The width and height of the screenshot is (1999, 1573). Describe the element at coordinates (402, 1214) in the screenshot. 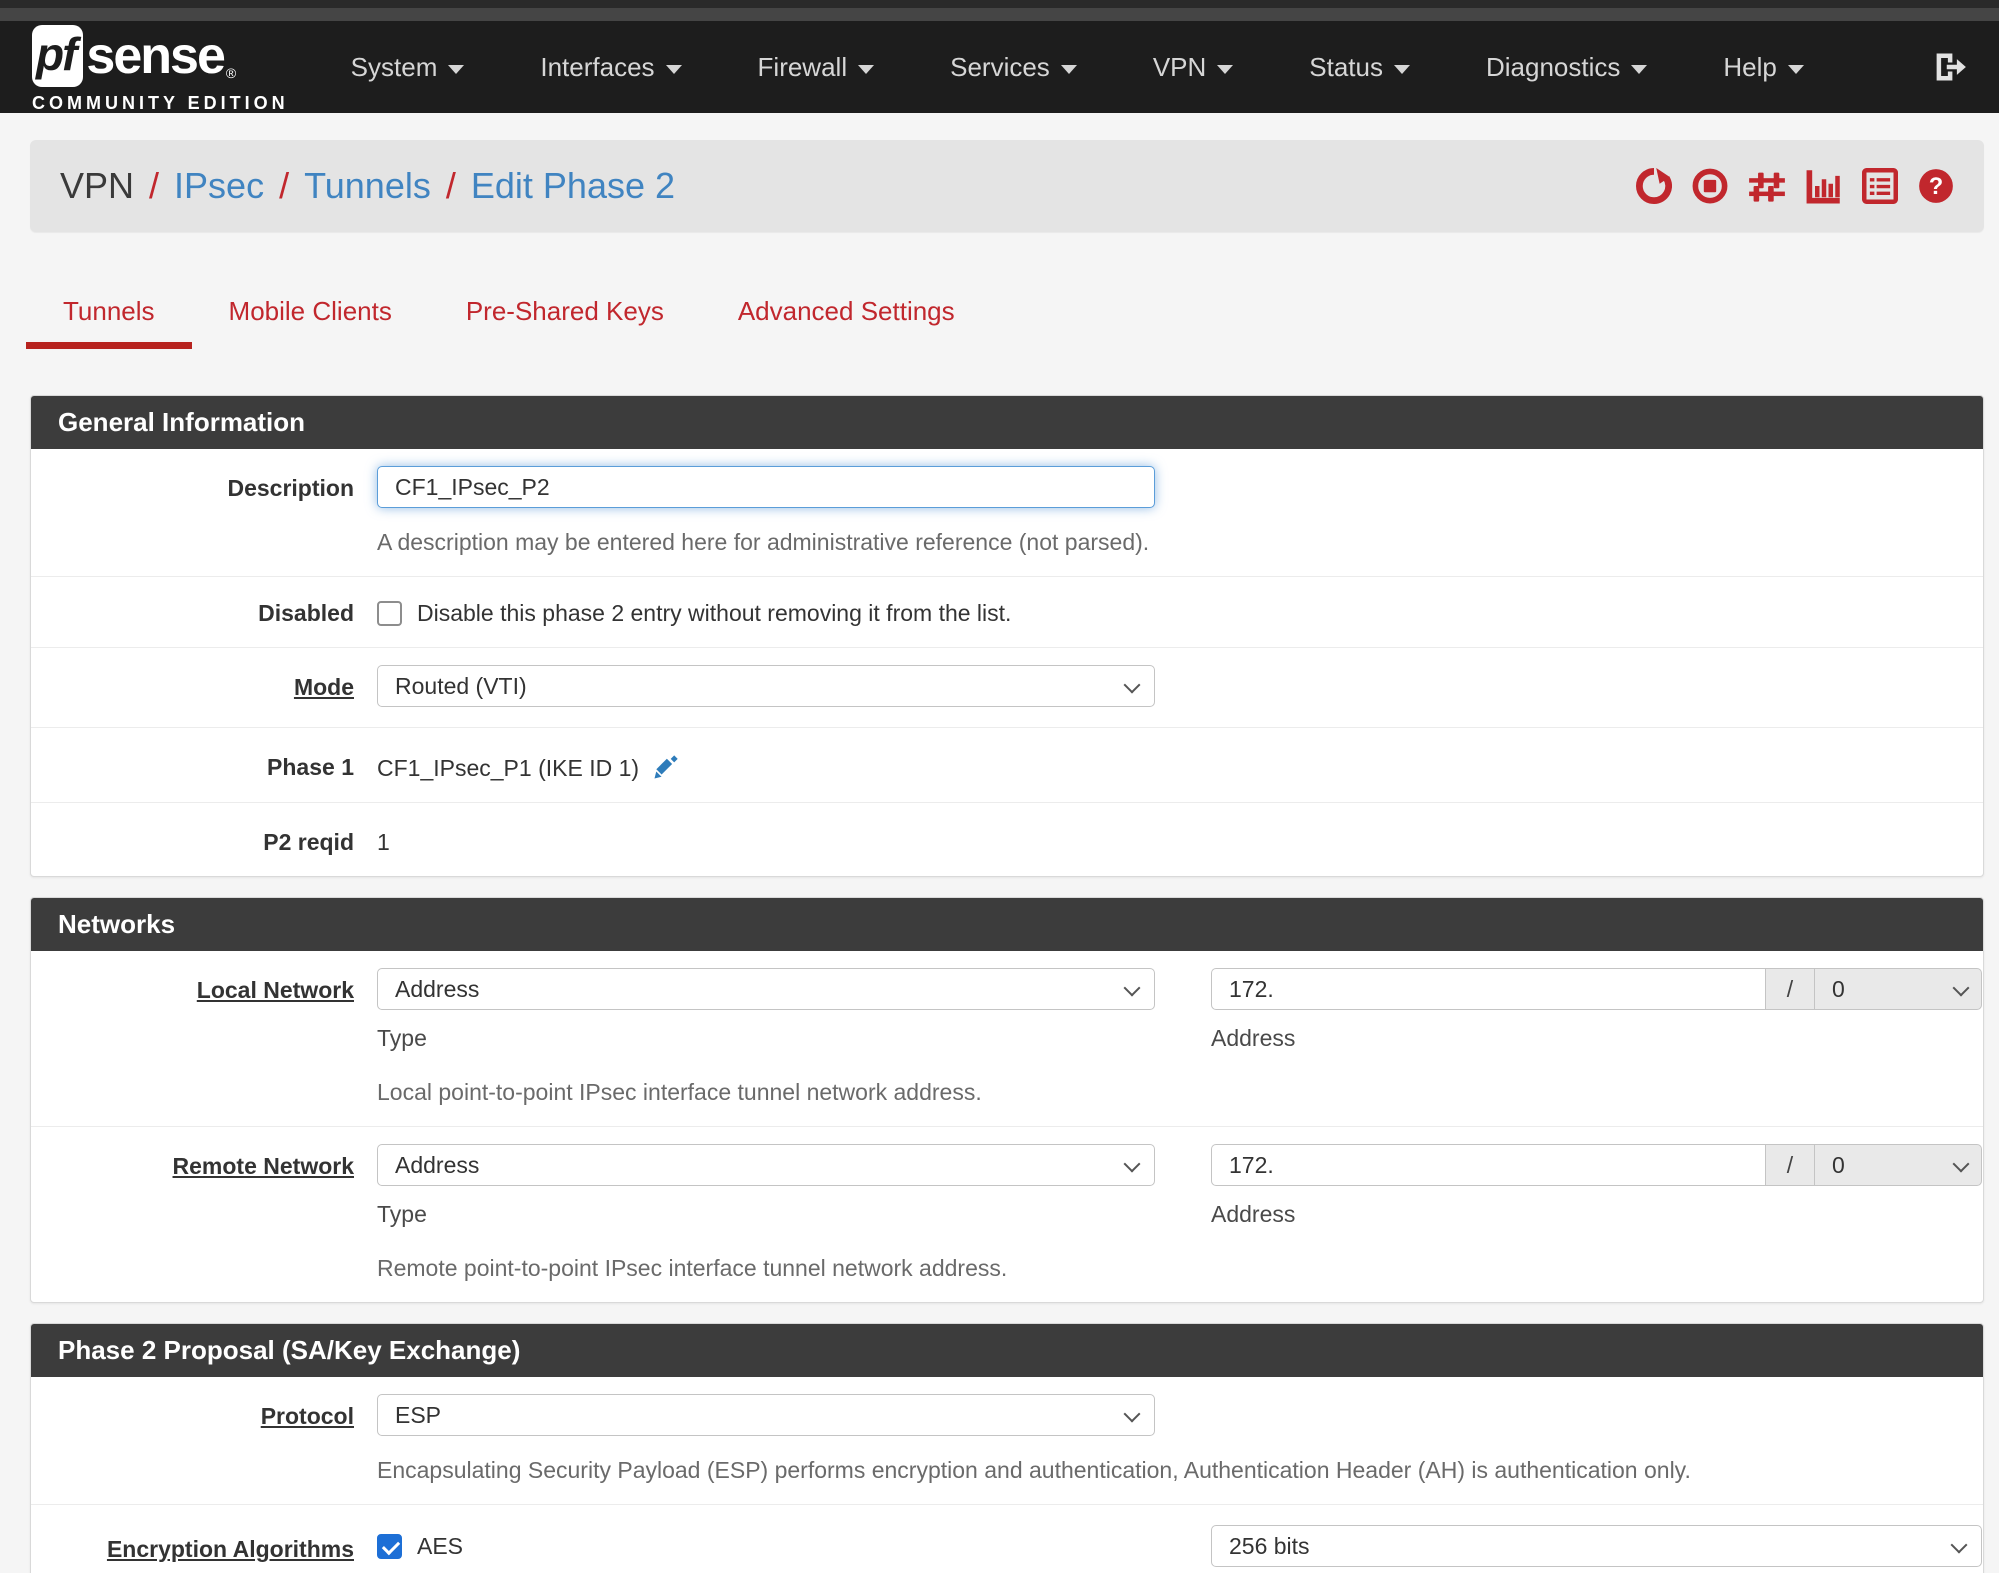

I see `remote-type-caption: Type` at that location.